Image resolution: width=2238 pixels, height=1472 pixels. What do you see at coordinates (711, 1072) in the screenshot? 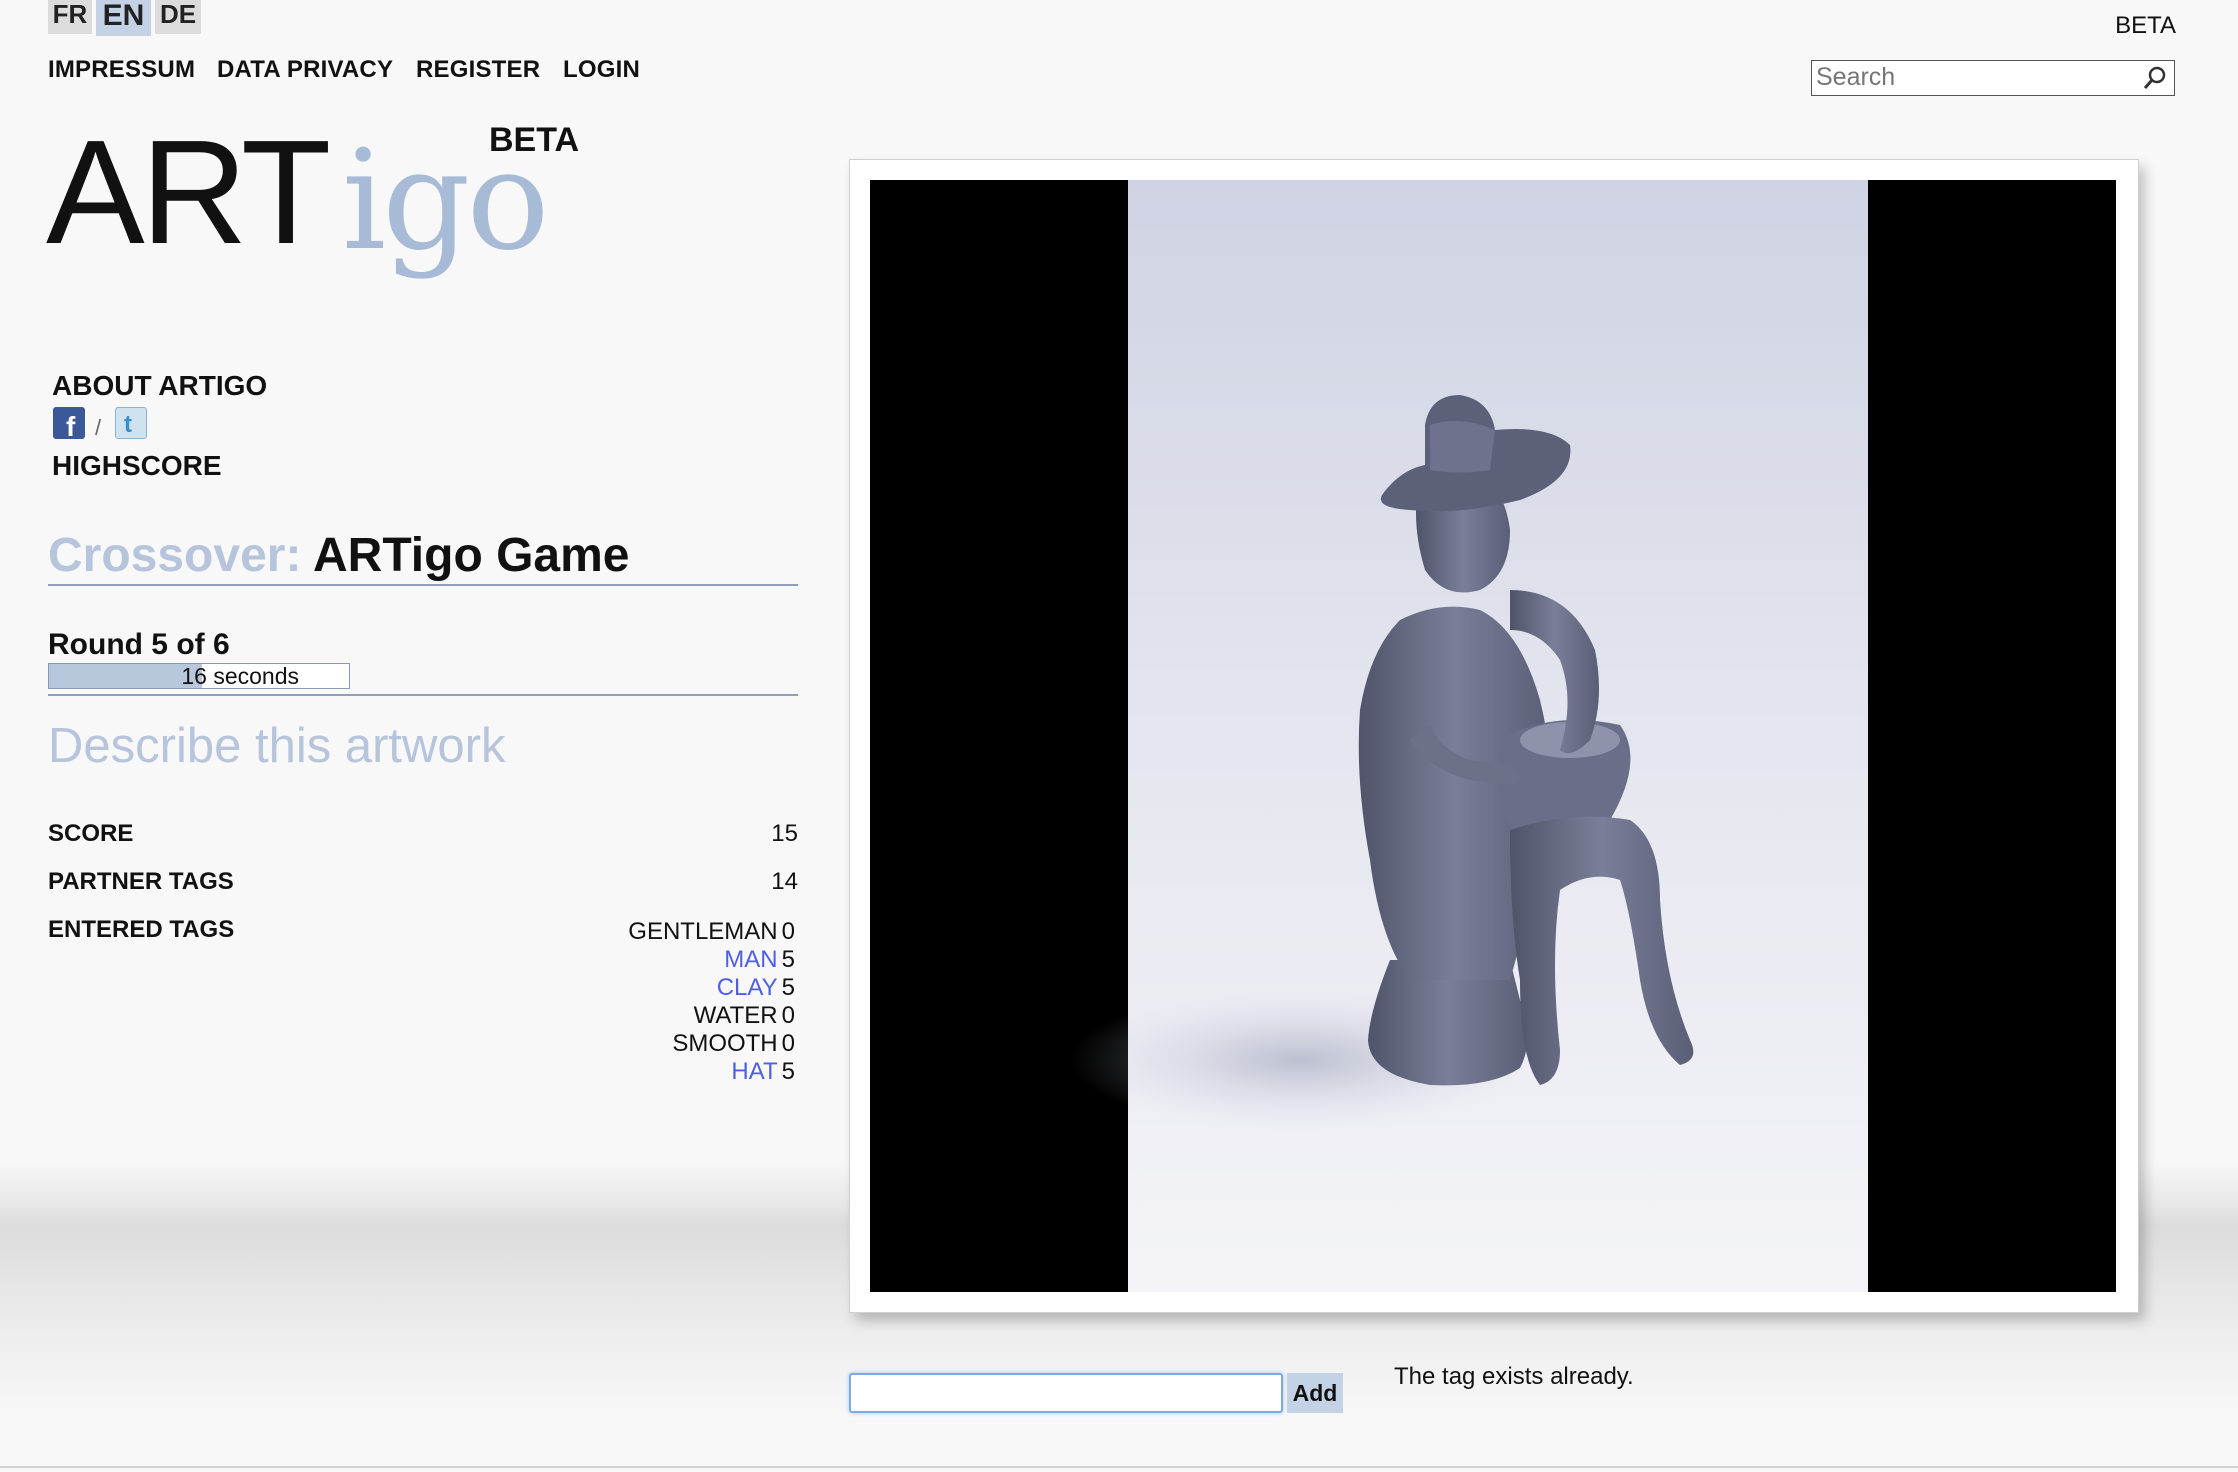
I see `entered-tag: HAT 5` at bounding box center [711, 1072].